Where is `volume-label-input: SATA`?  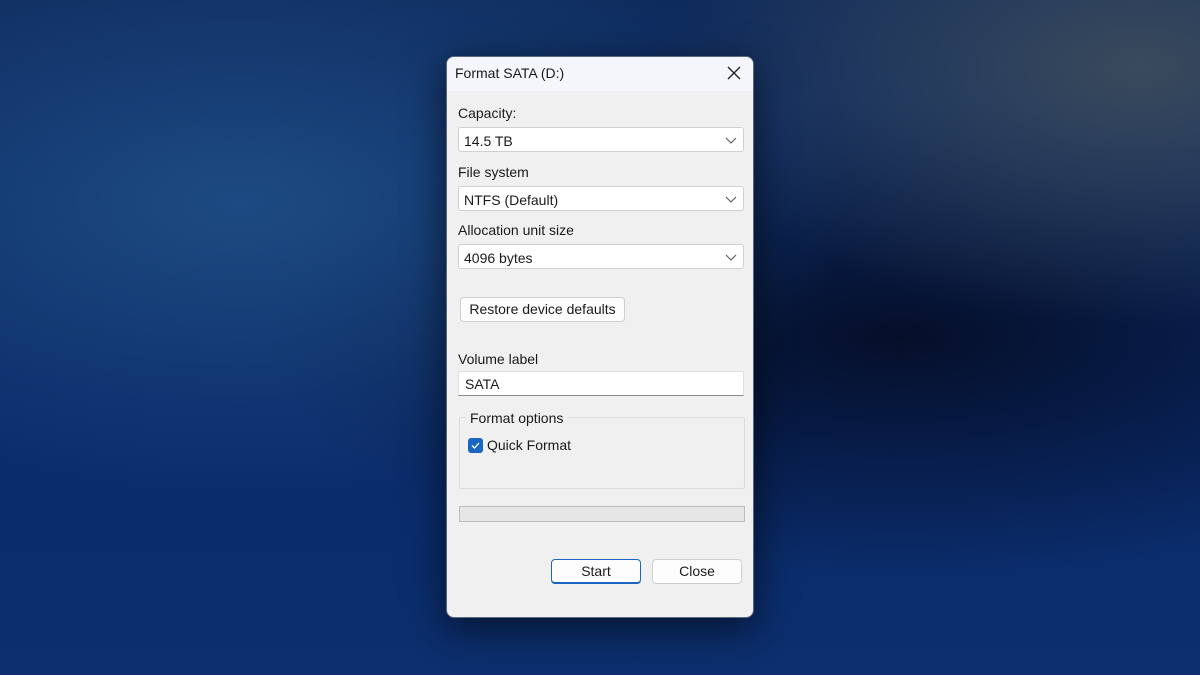
volume-label-input: SATA is located at coordinates (601, 383).